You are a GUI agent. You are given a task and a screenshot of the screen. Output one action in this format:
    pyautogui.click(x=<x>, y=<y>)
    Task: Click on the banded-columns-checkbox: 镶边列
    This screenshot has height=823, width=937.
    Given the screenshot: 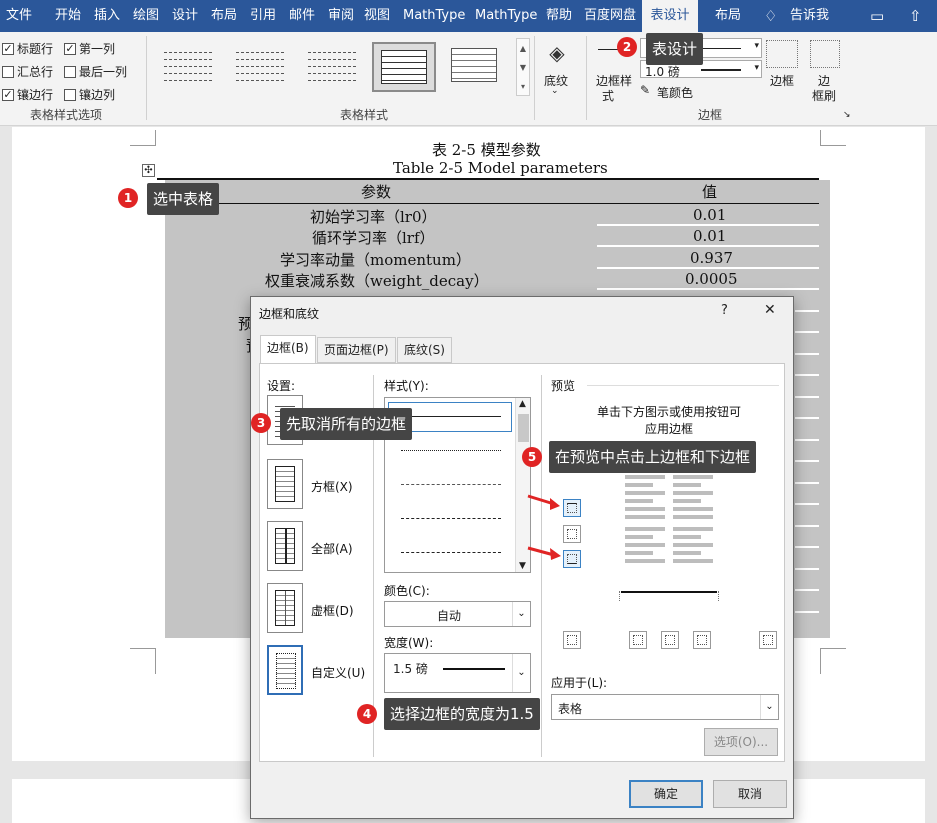 What is the action you would take?
    pyautogui.click(x=89, y=94)
    